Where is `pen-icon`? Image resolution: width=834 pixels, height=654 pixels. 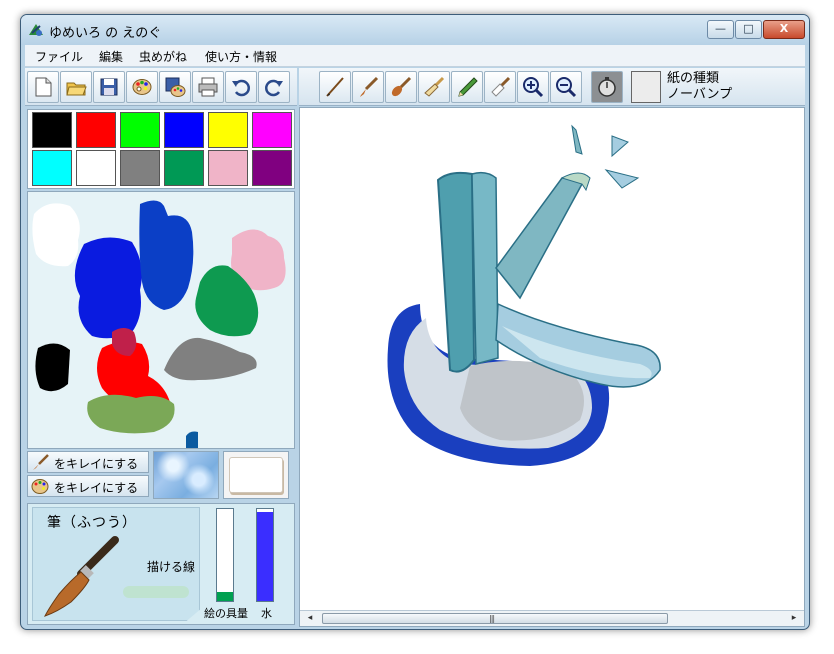 pen-icon is located at coordinates (335, 87).